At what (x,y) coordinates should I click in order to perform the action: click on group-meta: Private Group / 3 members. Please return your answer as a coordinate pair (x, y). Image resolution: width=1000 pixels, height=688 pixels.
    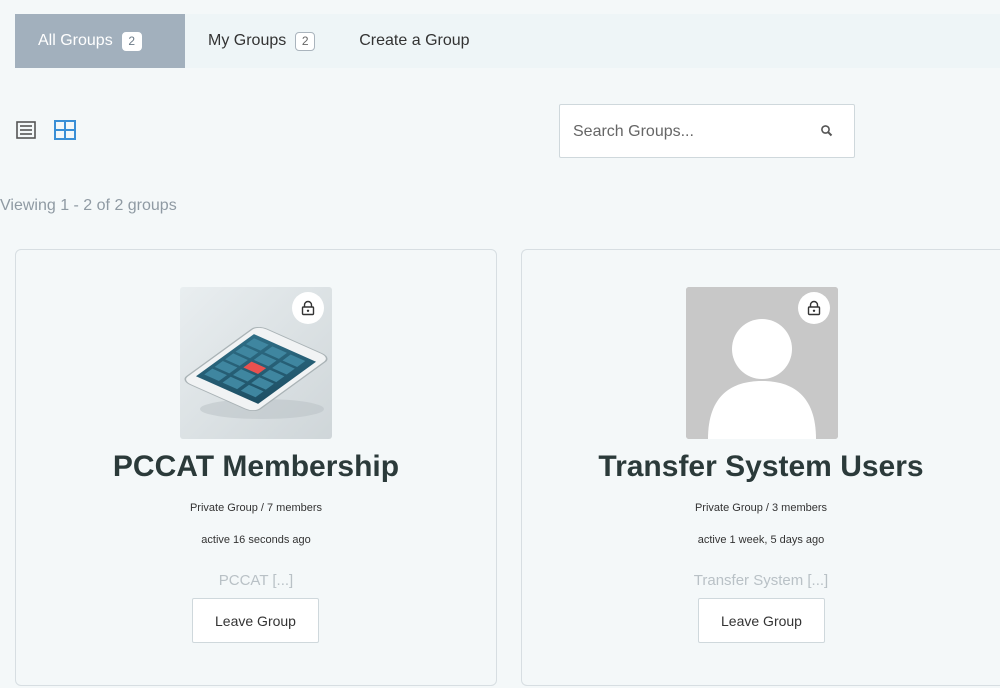
    Looking at the image, I should click on (761, 508).